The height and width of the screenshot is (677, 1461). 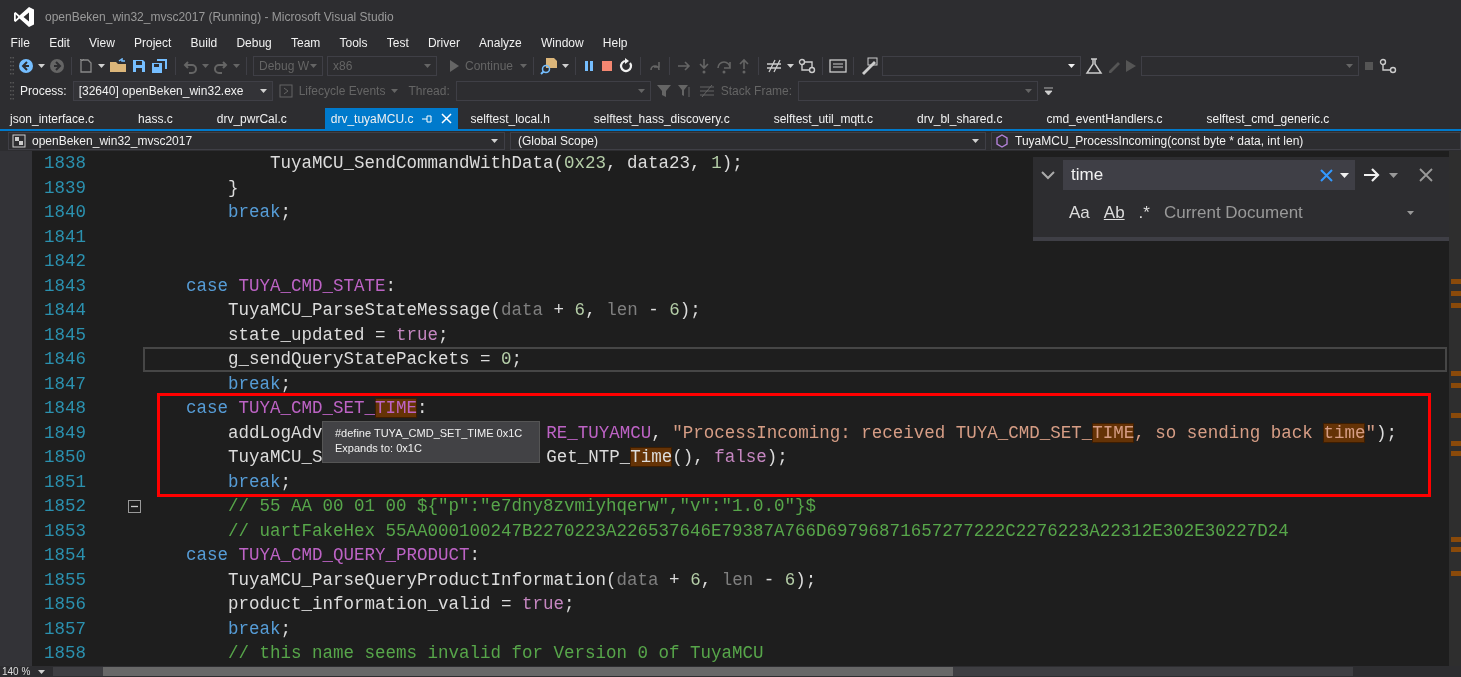 What do you see at coordinates (254, 43) in the screenshot?
I see `menu-item: Debug` at bounding box center [254, 43].